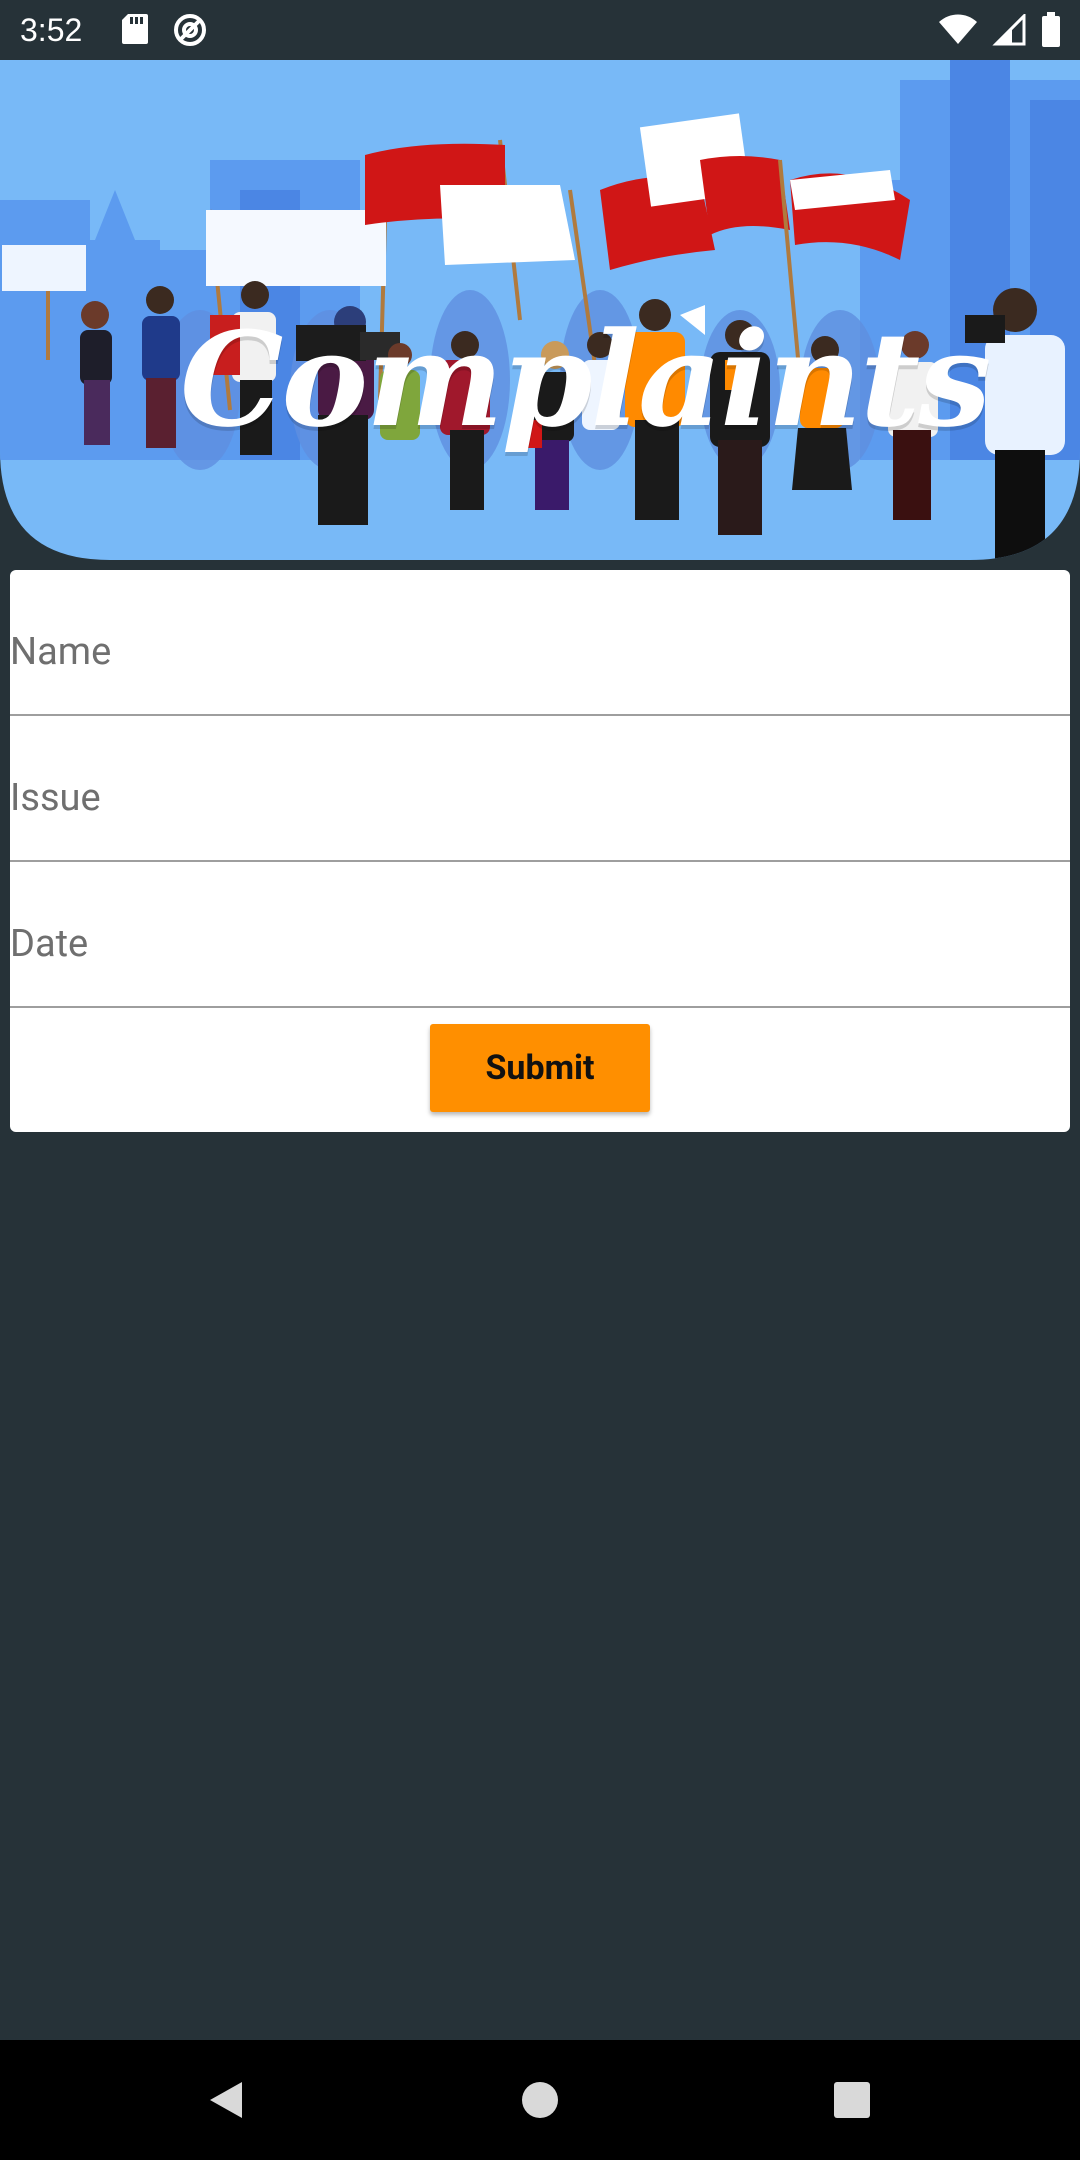 The height and width of the screenshot is (2160, 1080). I want to click on recents-button, so click(852, 2100).